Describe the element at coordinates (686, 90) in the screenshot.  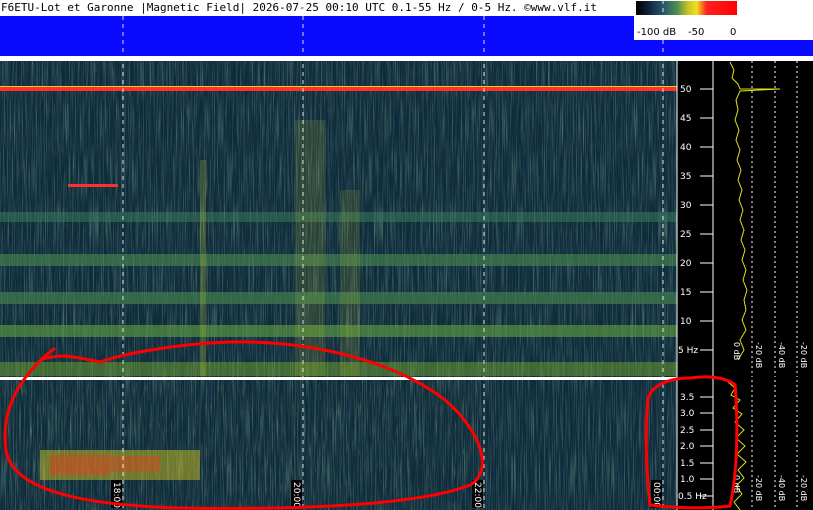
I see `tick-label: 50` at that location.